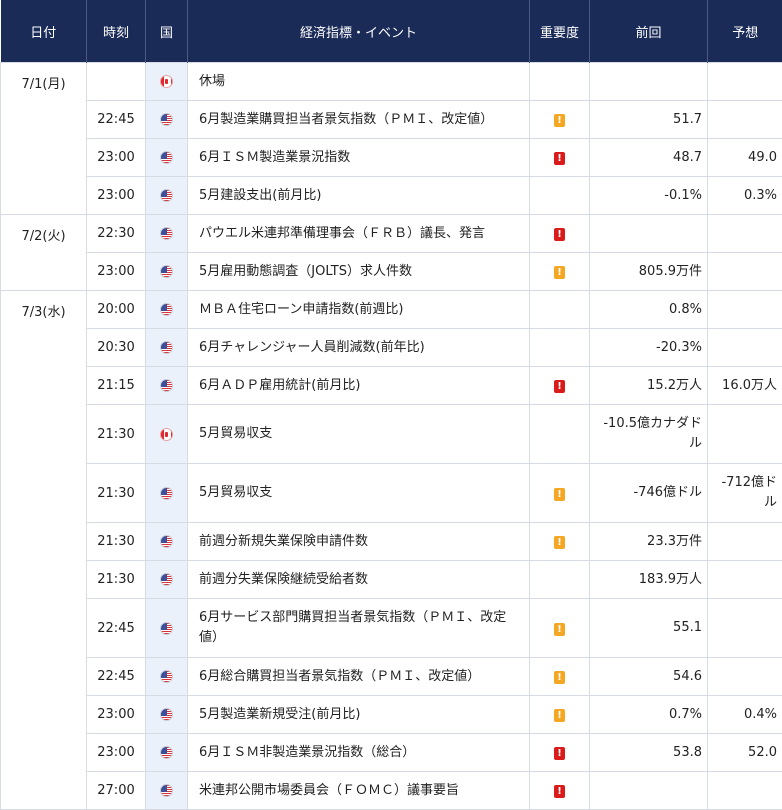  I want to click on time-cell: 22:45, so click(116, 120).